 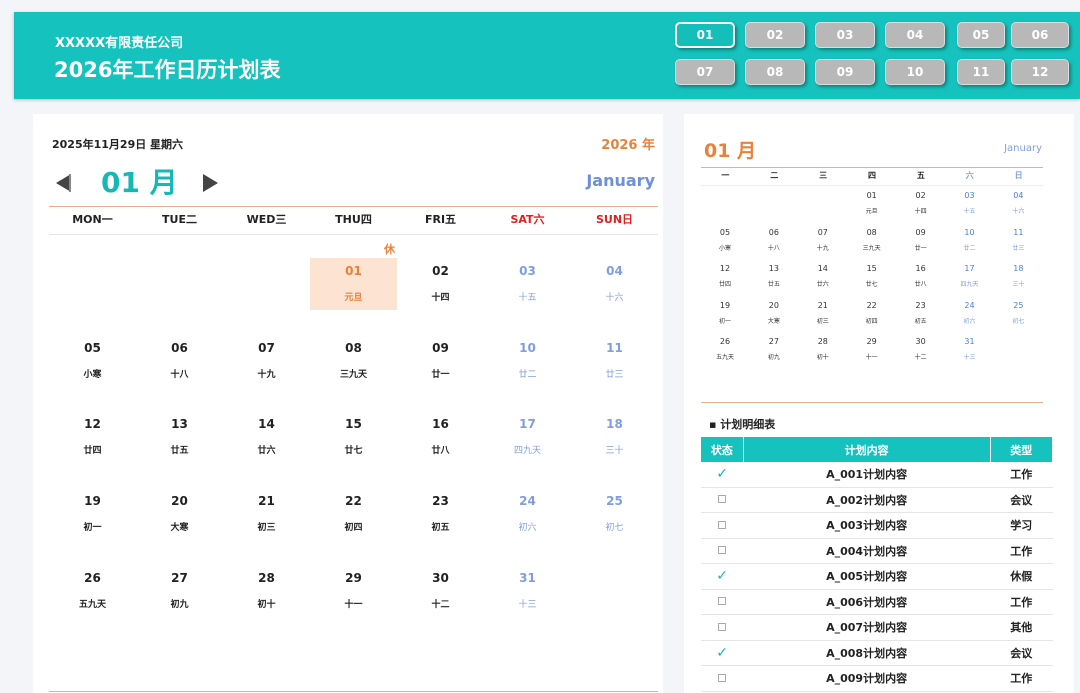 I want to click on mini-day-cell: 11 廿三, so click(x=1018, y=241).